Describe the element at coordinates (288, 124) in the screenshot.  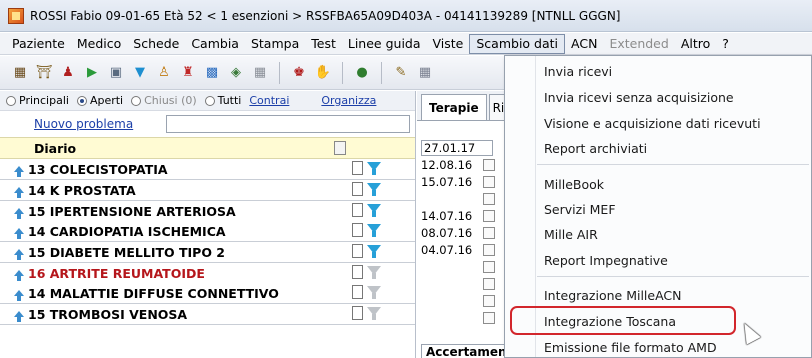
I see `new-problem-input` at that location.